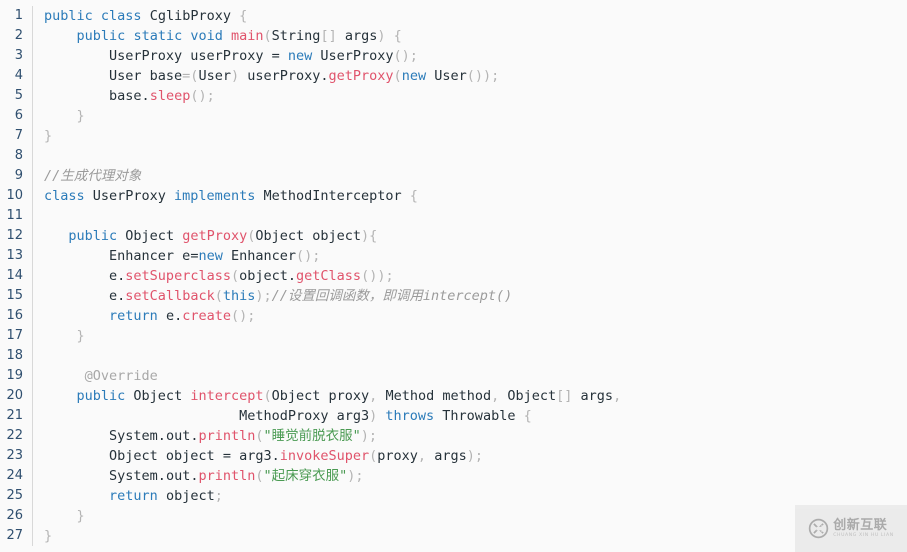 The image size is (907, 552). What do you see at coordinates (215, 196) in the screenshot?
I see `token-kw: implements` at bounding box center [215, 196].